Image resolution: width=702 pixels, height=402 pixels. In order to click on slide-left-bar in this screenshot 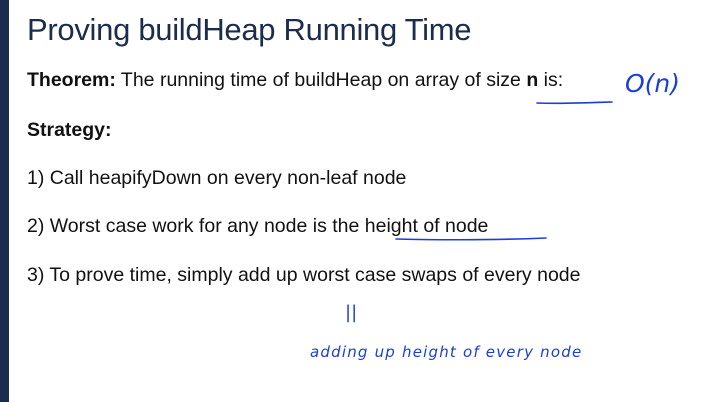, I will do `click(4, 201)`.